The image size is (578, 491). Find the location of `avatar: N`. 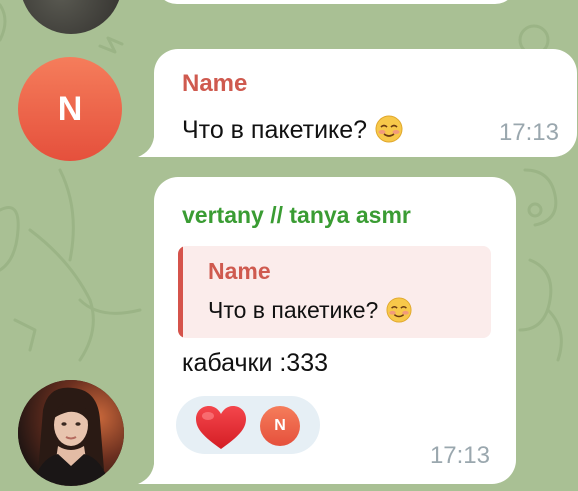

avatar: N is located at coordinates (70, 109).